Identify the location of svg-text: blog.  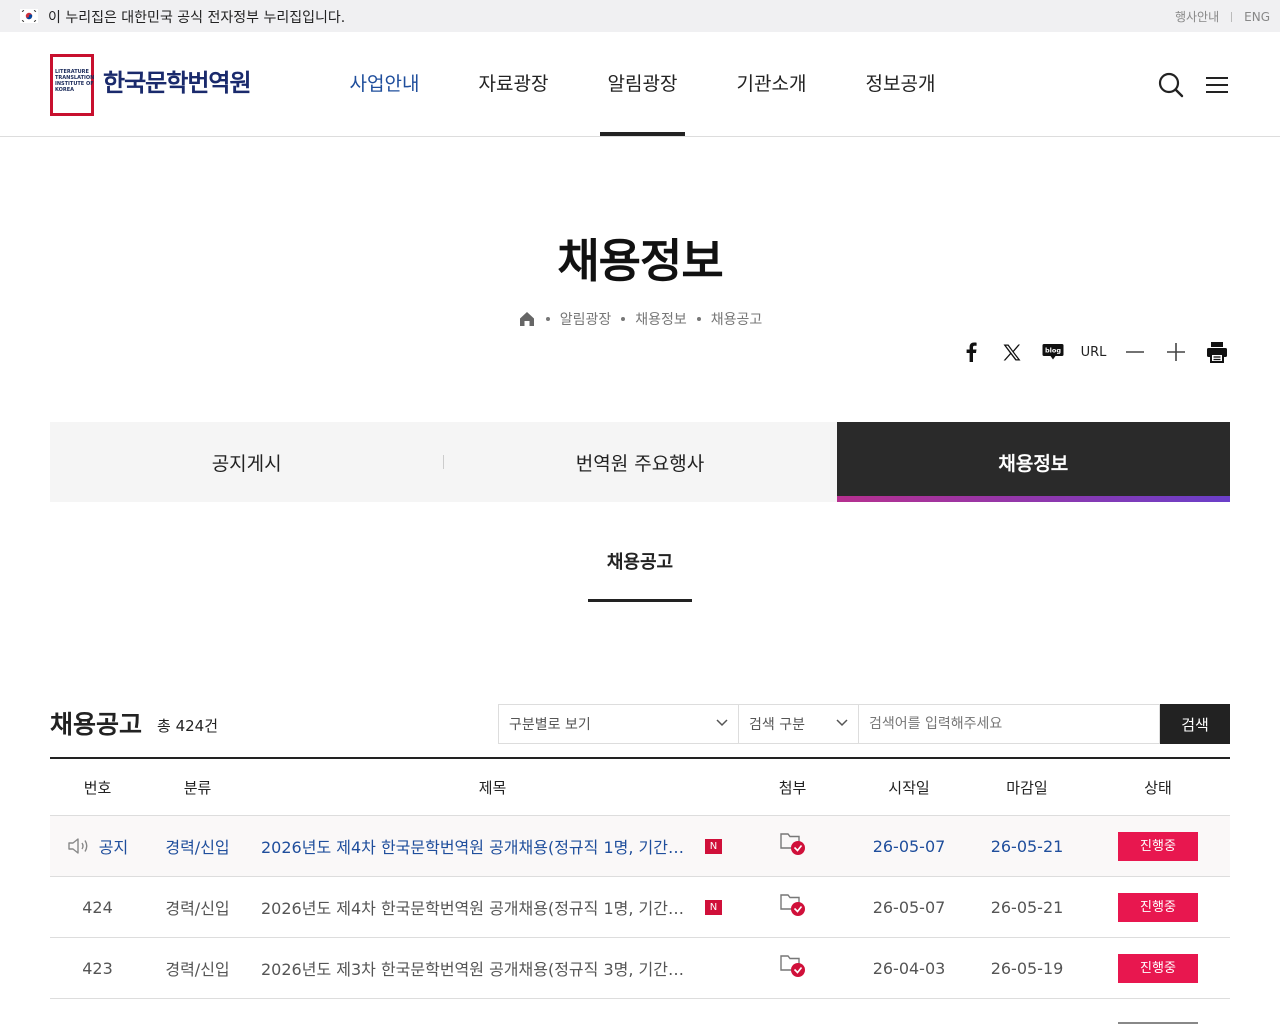
(1053, 351).